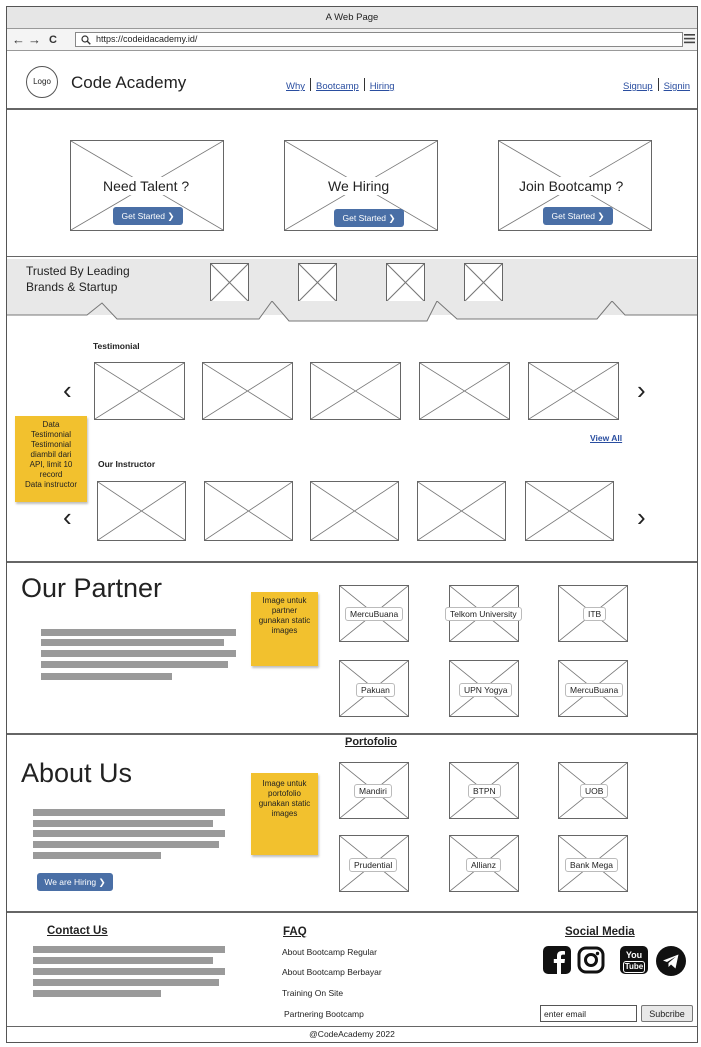  Describe the element at coordinates (129, 82) in the screenshot. I see `brand-name: Code Academy` at that location.